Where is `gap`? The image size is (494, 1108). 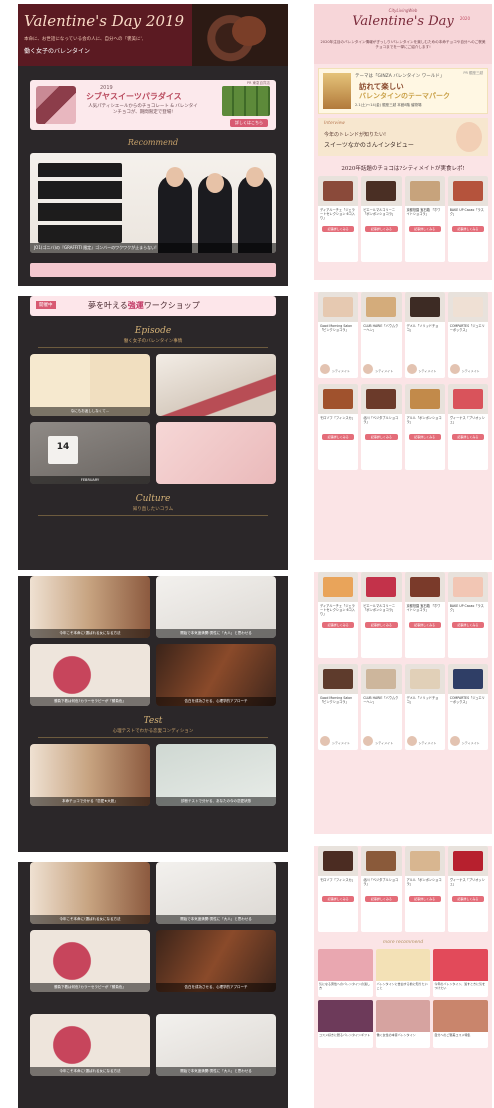 gap is located at coordinates (153, 855).